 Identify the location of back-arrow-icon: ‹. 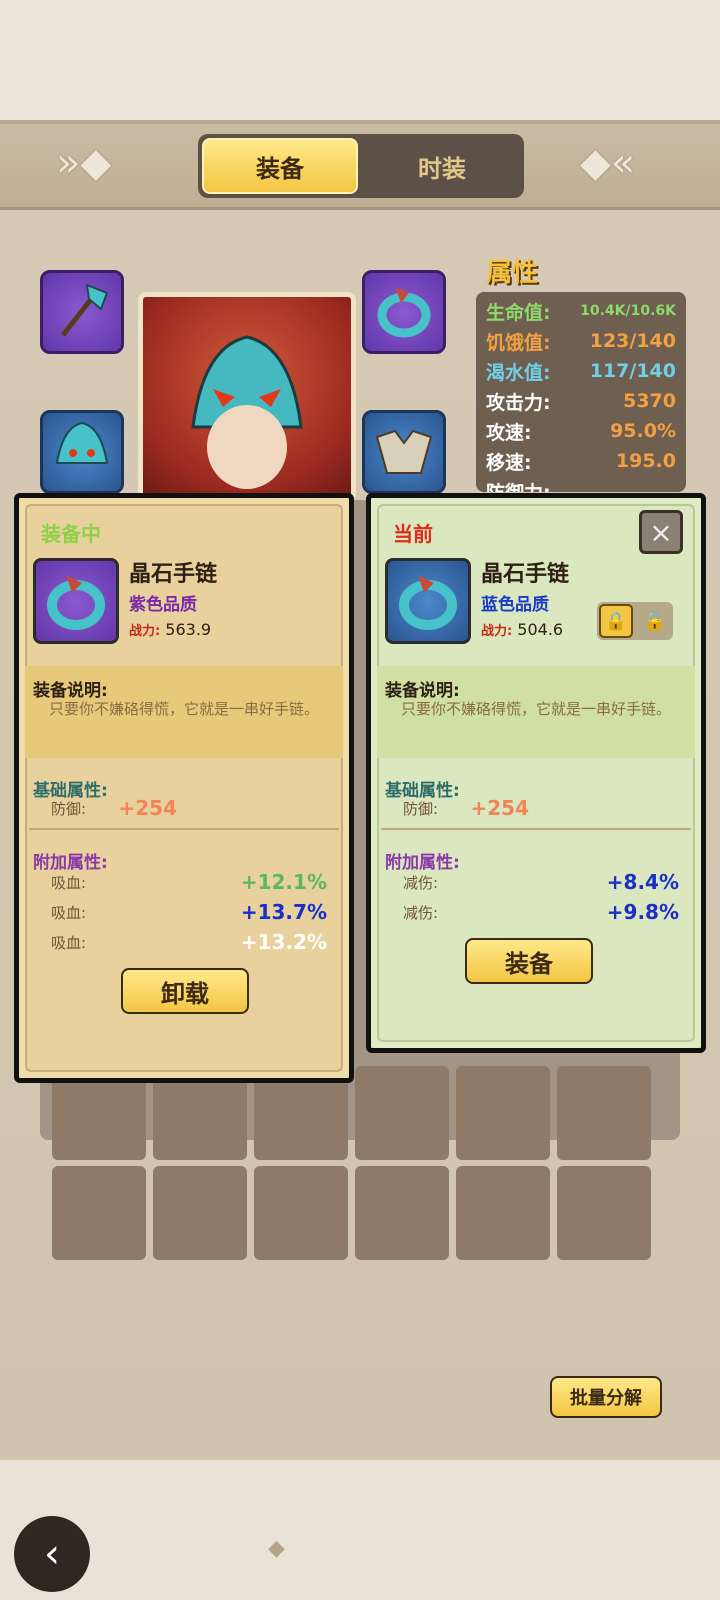
(52, 1554).